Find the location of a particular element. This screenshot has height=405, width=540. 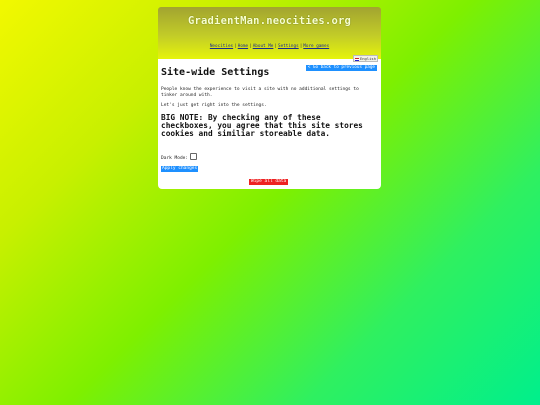

language-label: English is located at coordinates (367, 58).